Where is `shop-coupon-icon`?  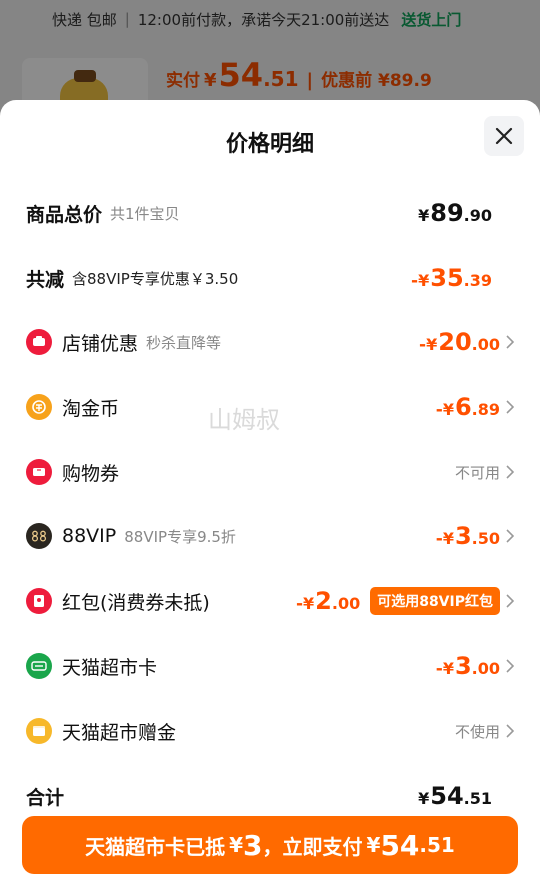 shop-coupon-icon is located at coordinates (39, 342).